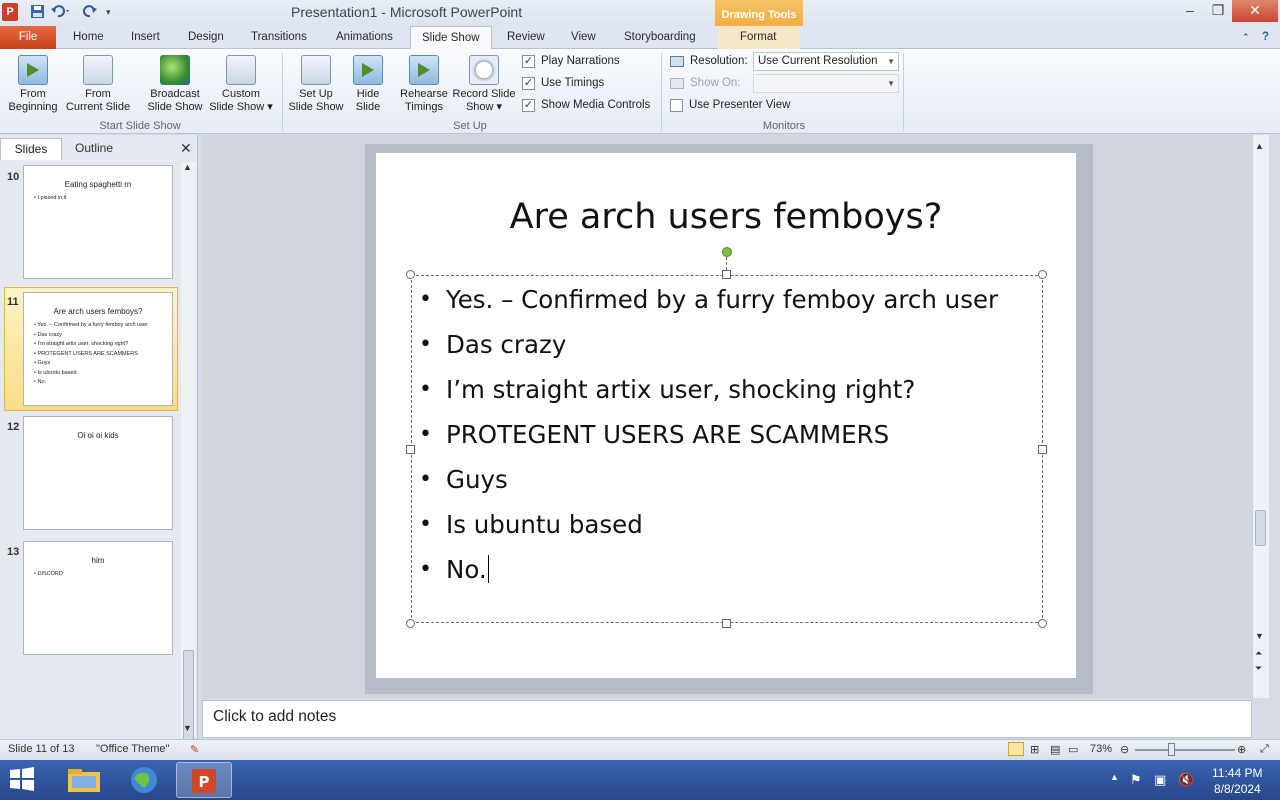 The height and width of the screenshot is (800, 1280). I want to click on window-title: Presentation1 - Microsoft PowerPoint, so click(407, 12).